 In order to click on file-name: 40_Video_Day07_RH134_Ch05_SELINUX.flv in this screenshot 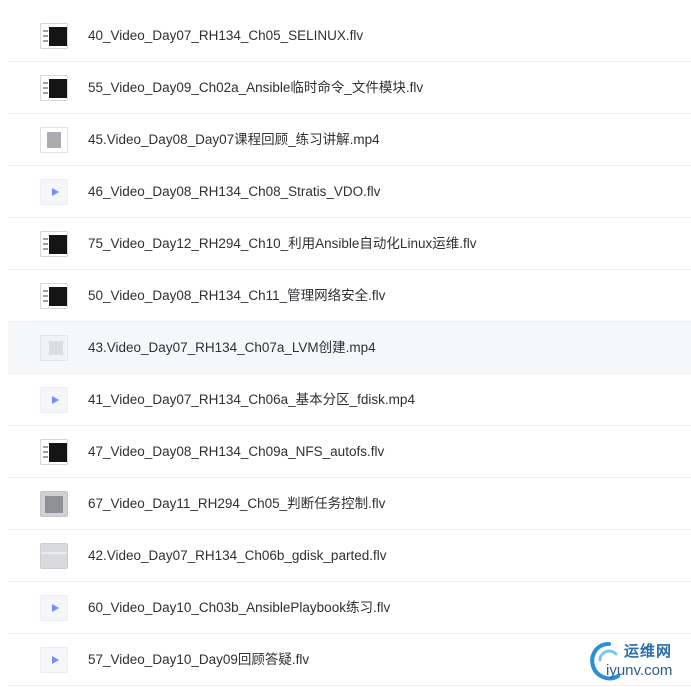, I will do `click(226, 35)`.